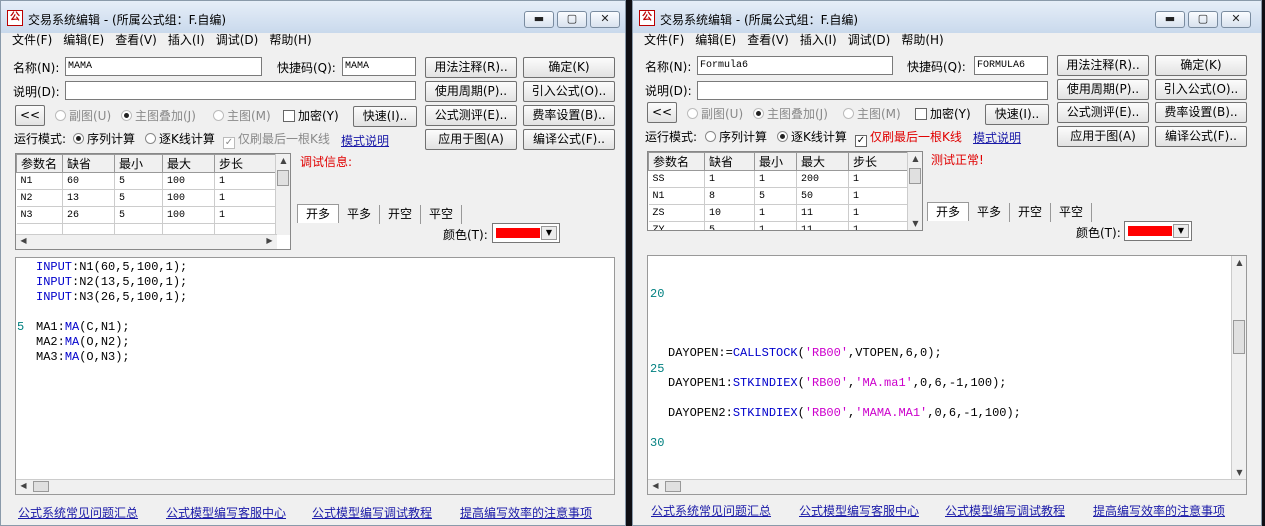  Describe the element at coordinates (269, 240) in the screenshot. I see `scroll-right-icon: ▶` at that location.